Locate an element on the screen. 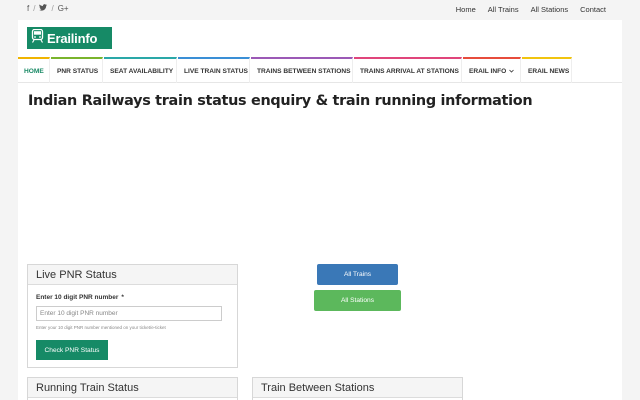 The image size is (640, 400). social-links: f / / G+ is located at coordinates (48, 8).